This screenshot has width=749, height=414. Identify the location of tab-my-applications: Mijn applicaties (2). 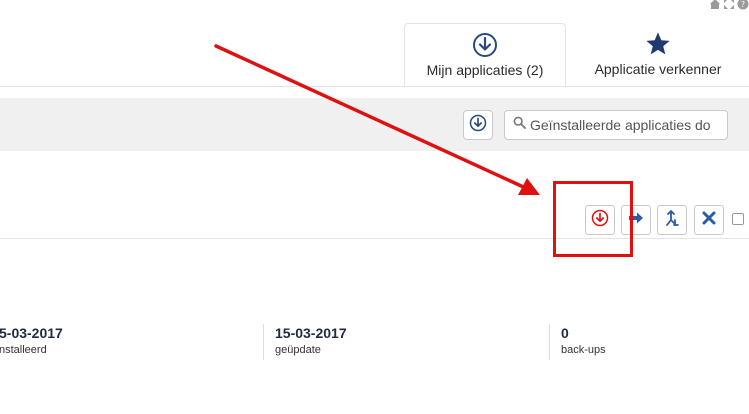
(485, 54).